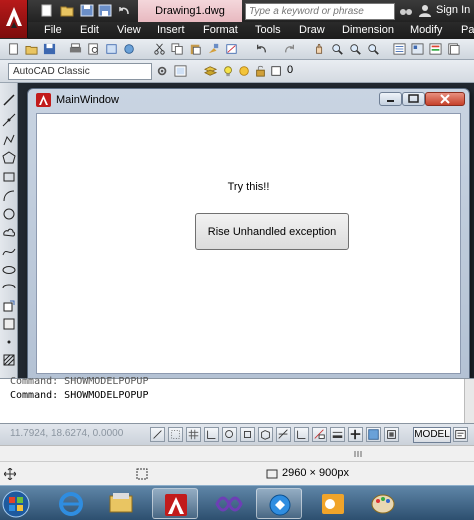 Image resolution: width=474 pixels, height=520 pixels. Describe the element at coordinates (9, 196) in the screenshot. I see `arc-icon` at that location.